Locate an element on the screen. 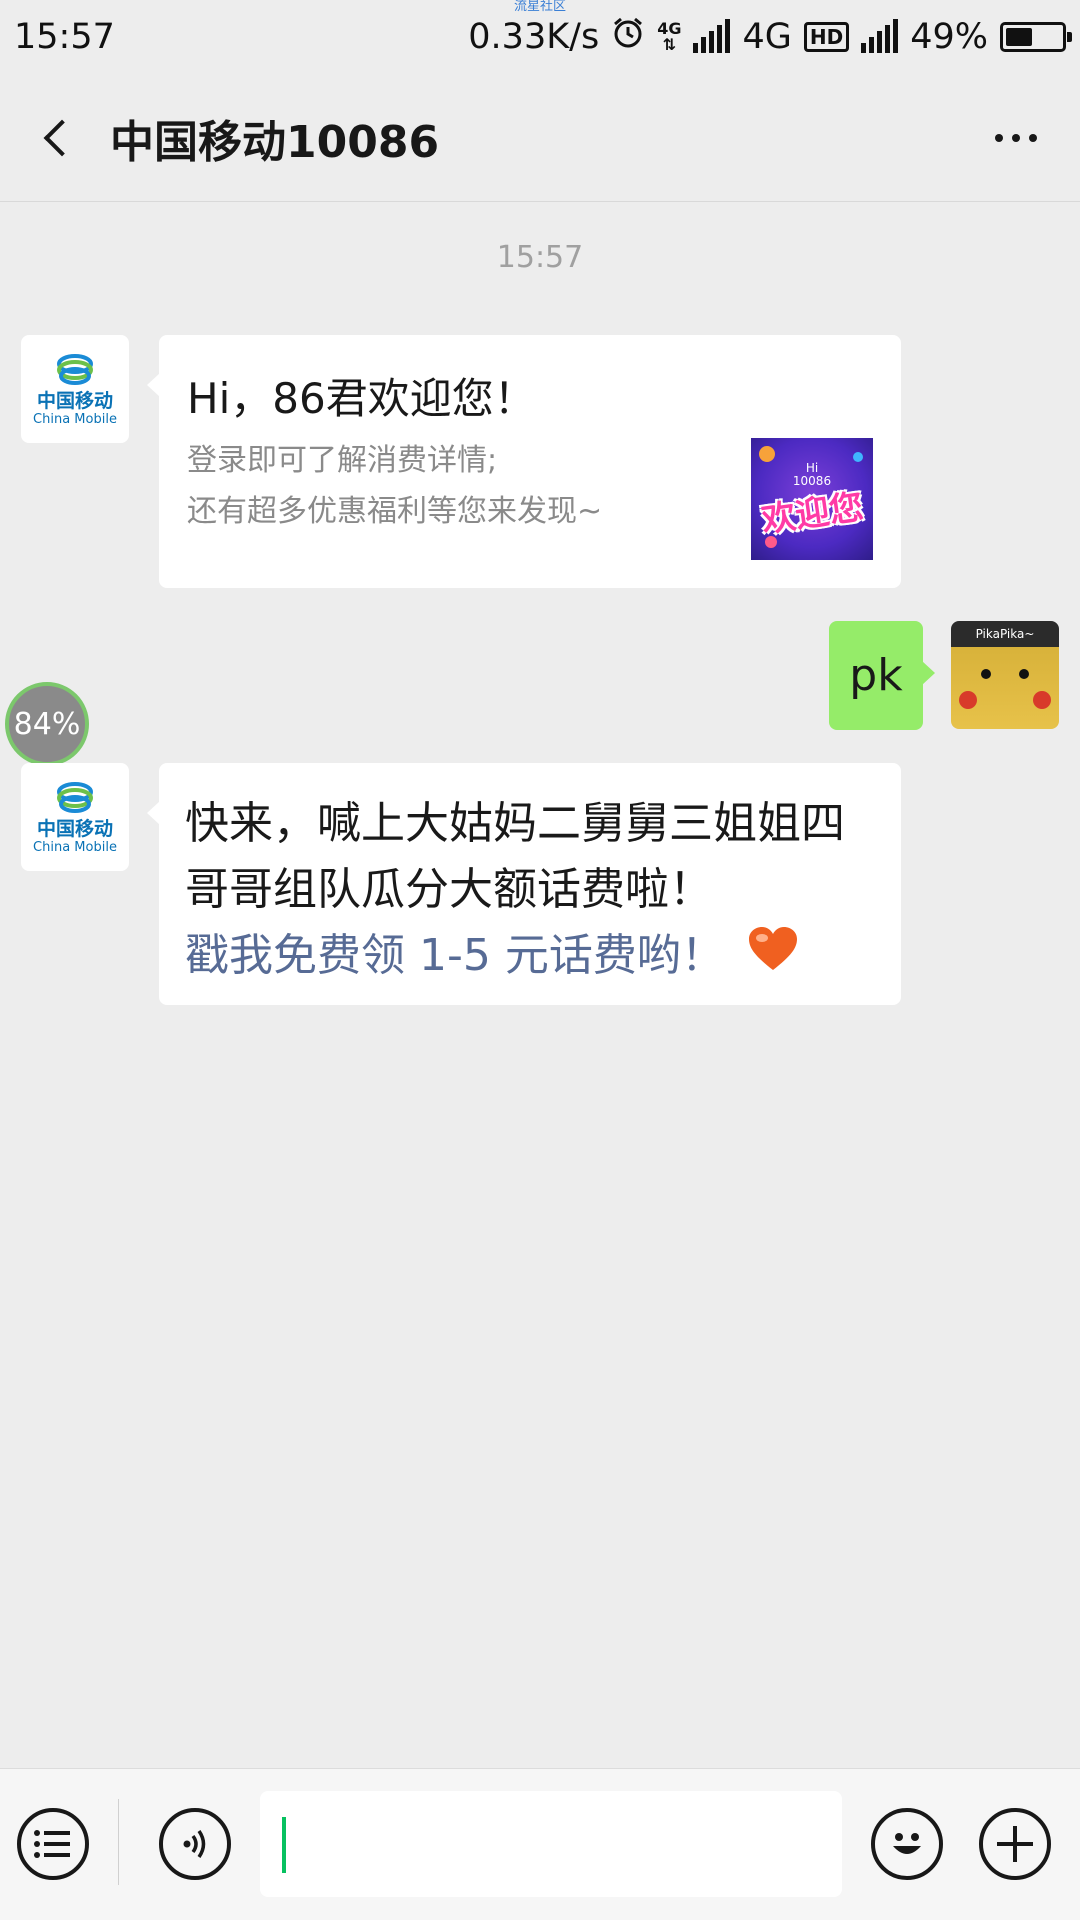 Image resolution: width=1080 pixels, height=1920 pixels. heart-icon is located at coordinates (773, 958).